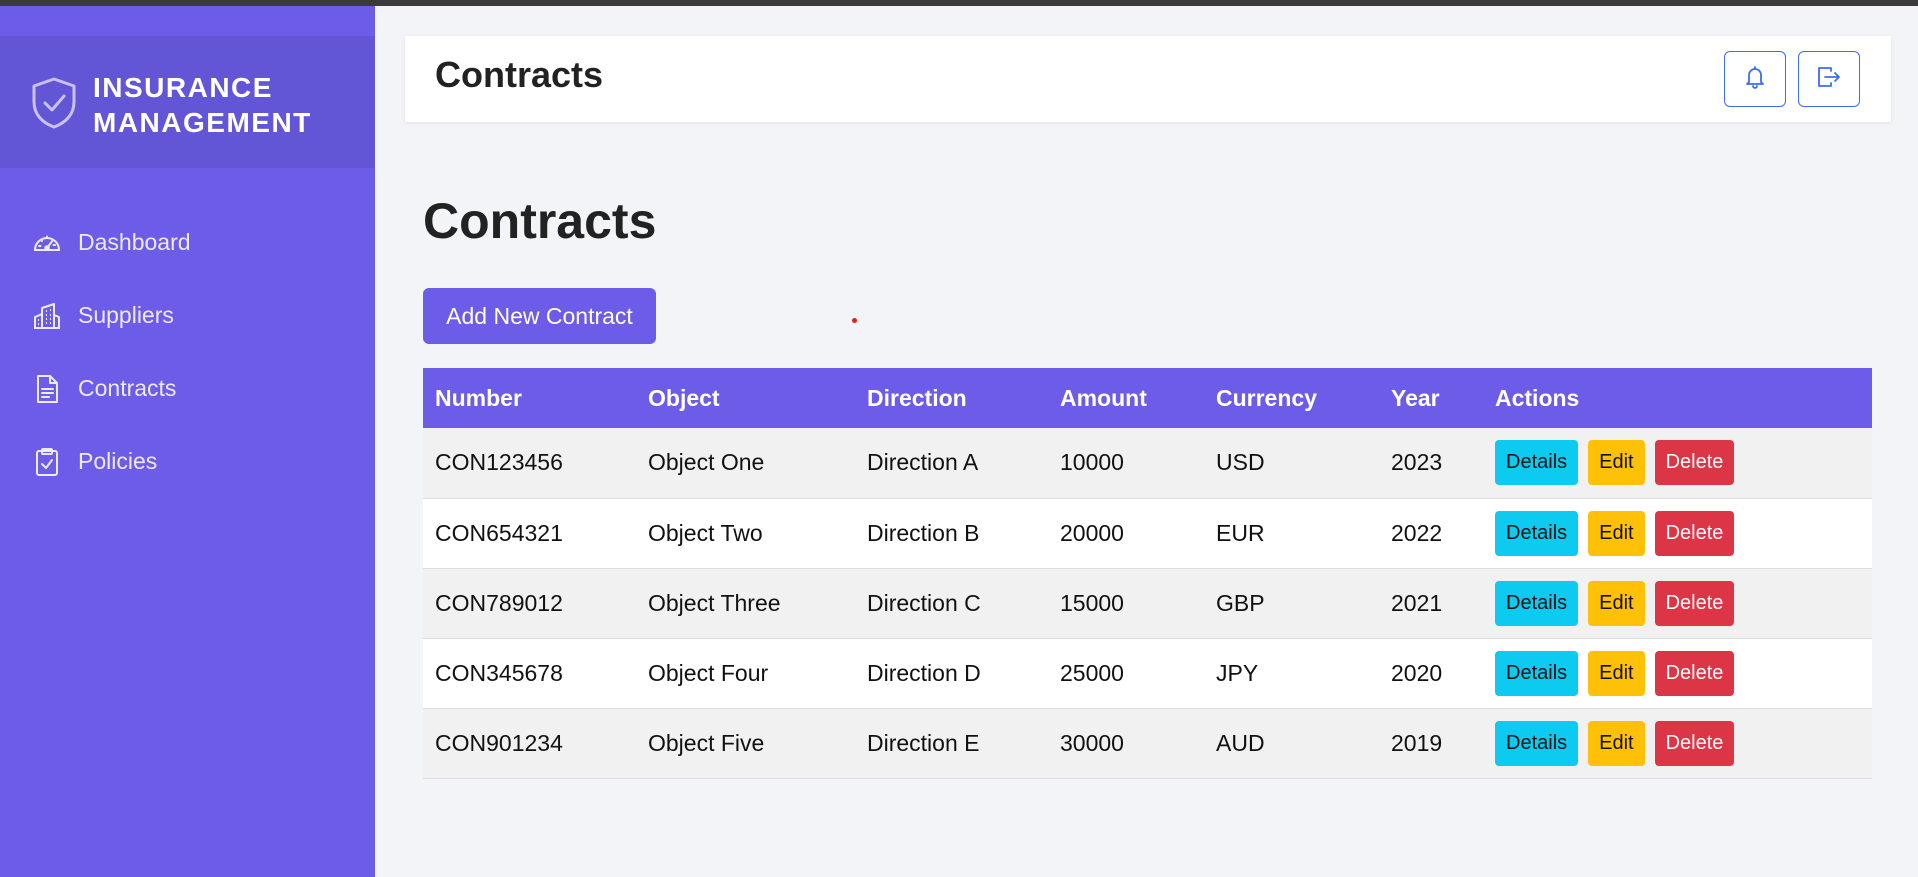  What do you see at coordinates (118, 461) in the screenshot?
I see `sidebar-item-label: Policies` at bounding box center [118, 461].